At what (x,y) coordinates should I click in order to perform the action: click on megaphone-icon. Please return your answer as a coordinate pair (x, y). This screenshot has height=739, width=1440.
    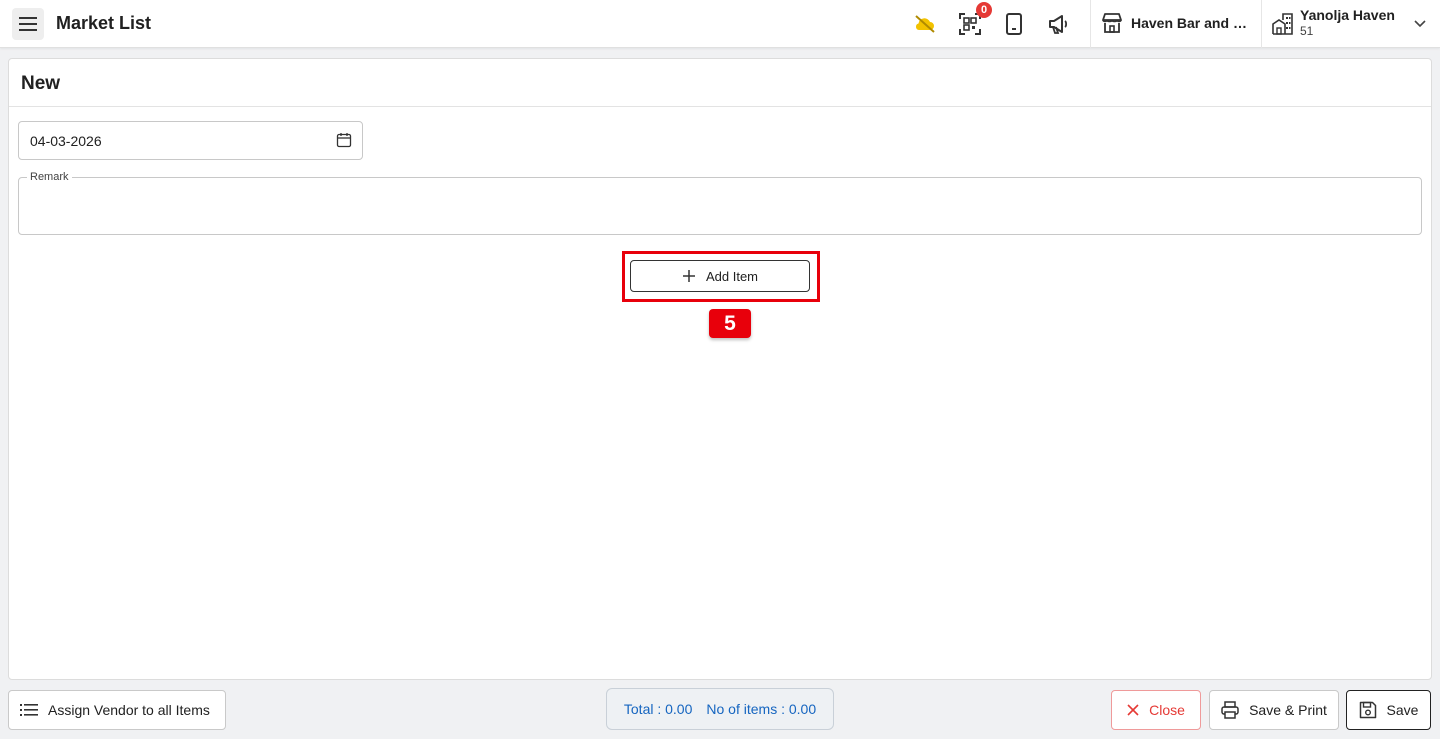
    Looking at the image, I should click on (1058, 24).